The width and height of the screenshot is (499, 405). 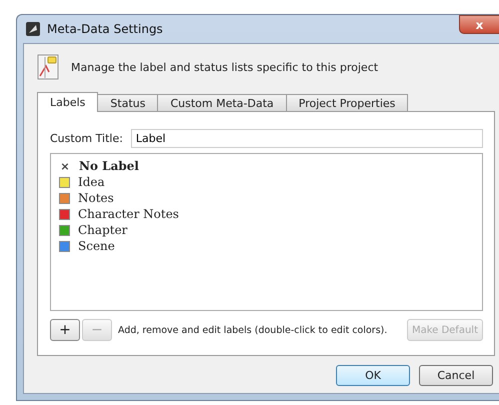 What do you see at coordinates (222, 103) in the screenshot?
I see `tab: Custom Meta-Data` at bounding box center [222, 103].